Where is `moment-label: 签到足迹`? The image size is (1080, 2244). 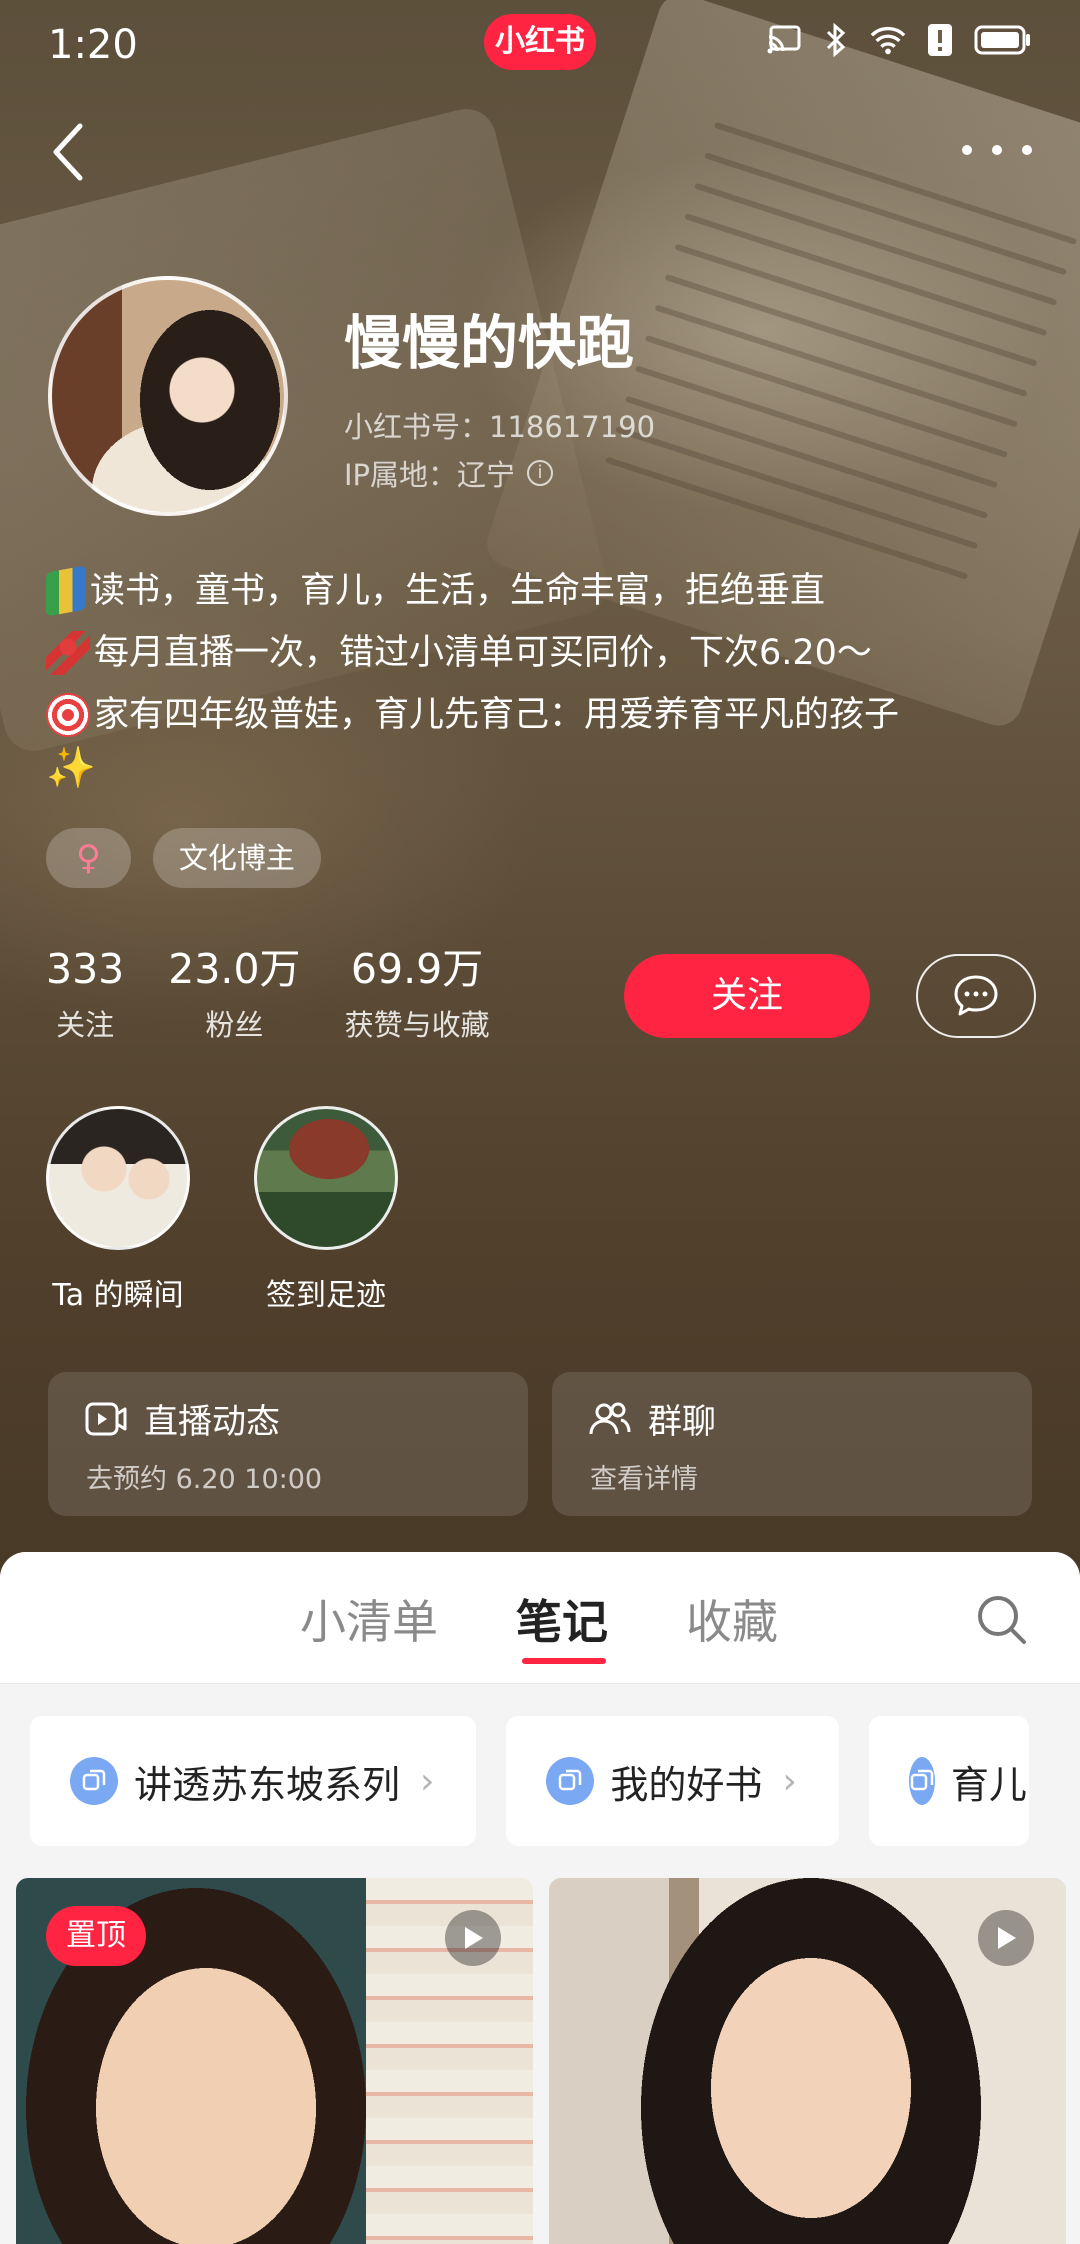 moment-label: 签到足迹 is located at coordinates (326, 1295).